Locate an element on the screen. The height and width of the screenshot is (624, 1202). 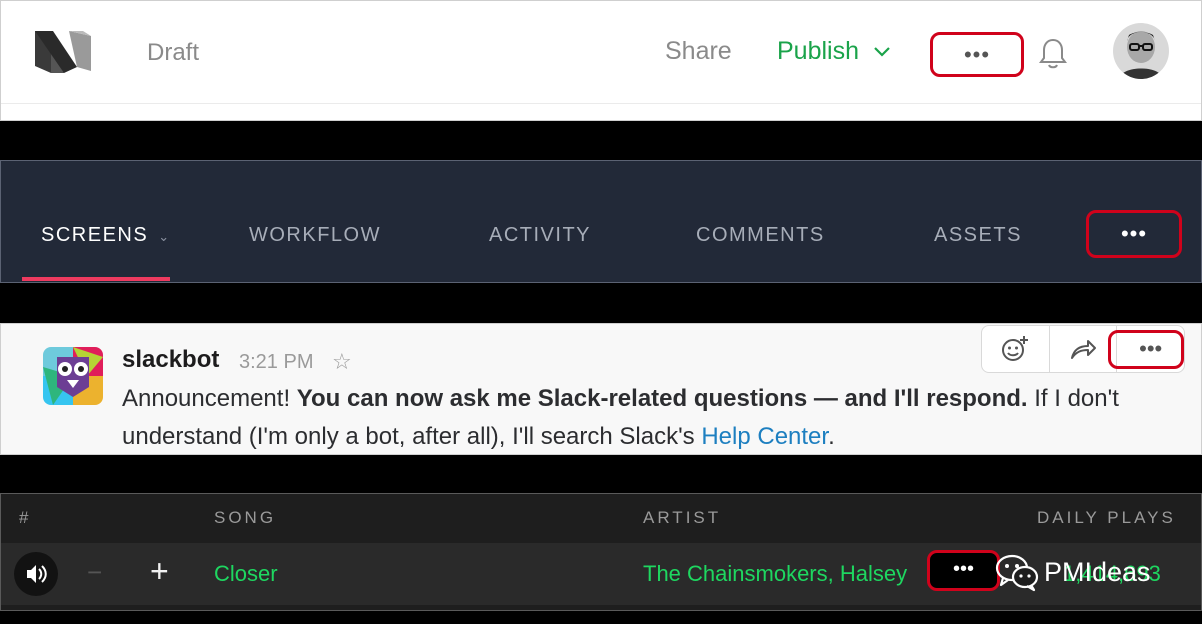
watermark-text: PMIdeas is located at coordinates (1097, 571).